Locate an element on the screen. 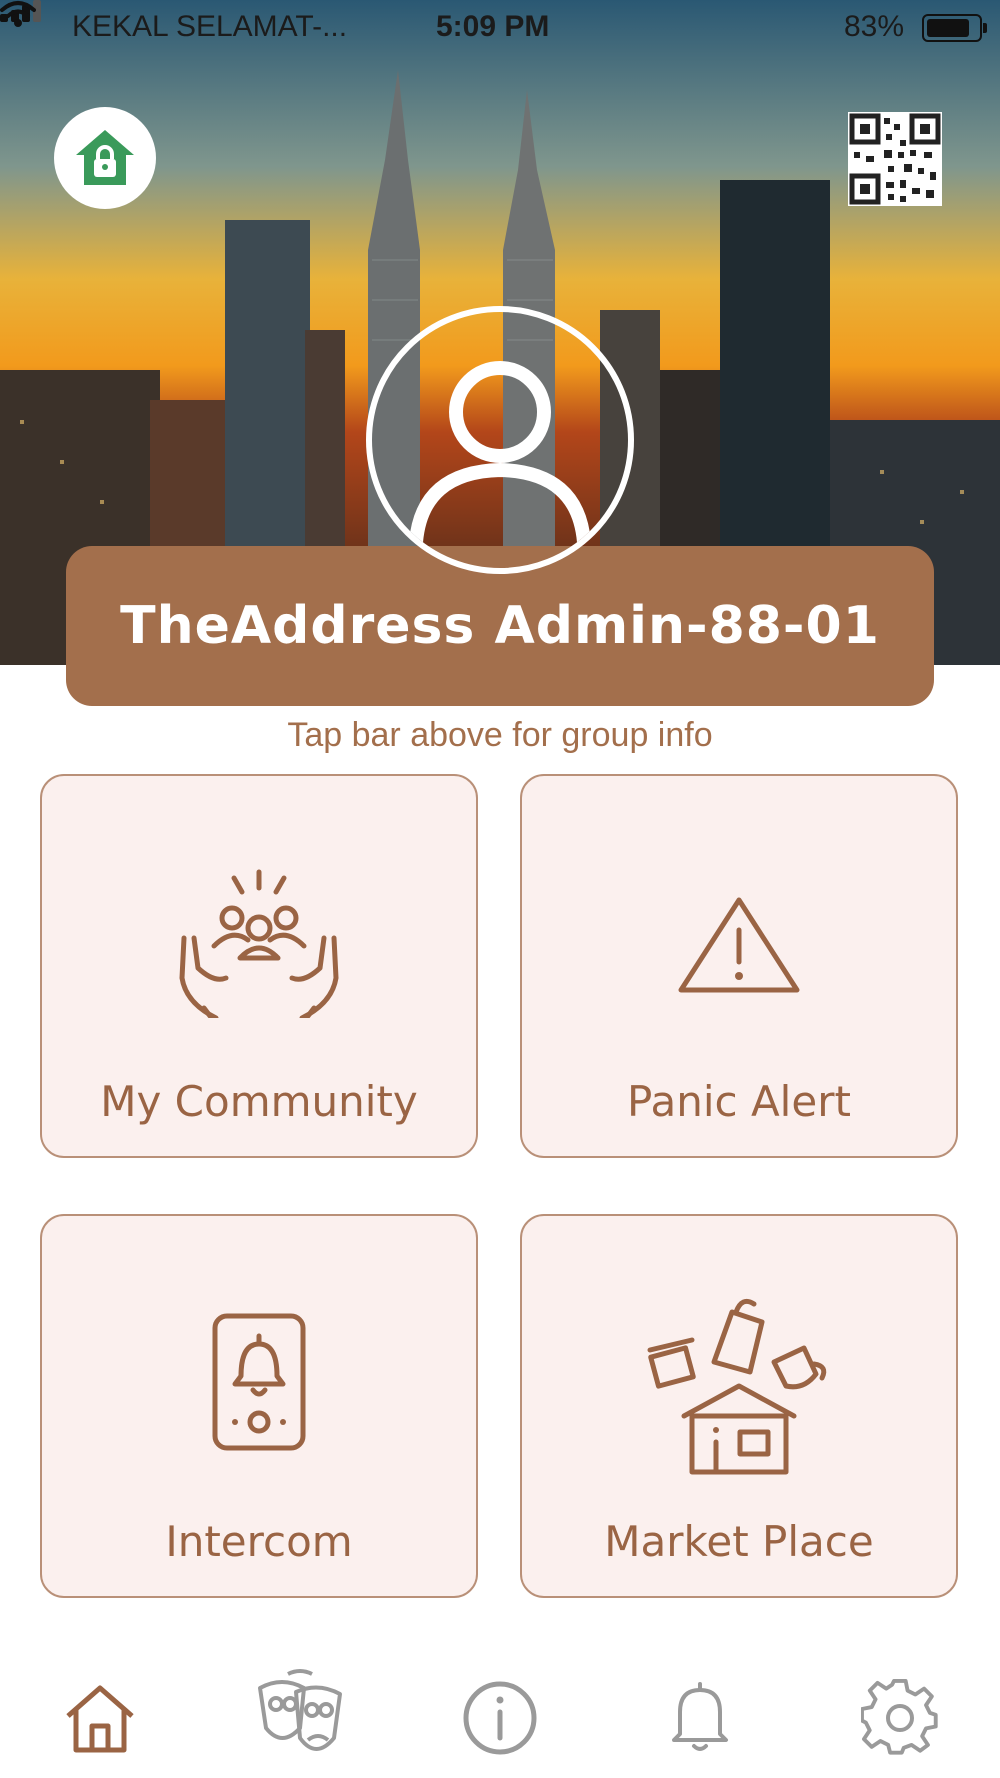 This screenshot has height=1778, width=1000. user-avatar-icon is located at coordinates (500, 452).